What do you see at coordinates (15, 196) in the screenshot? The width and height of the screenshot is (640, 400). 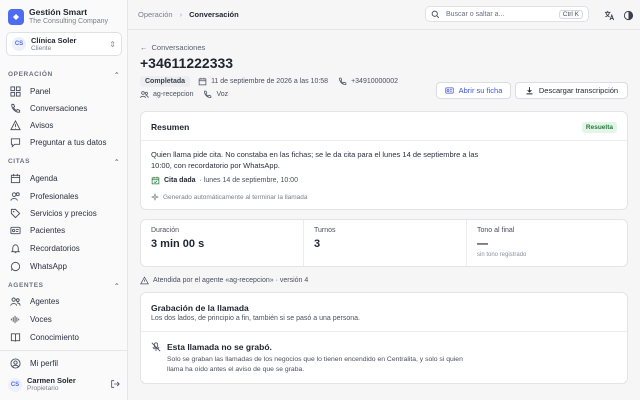 I see `users-icon` at bounding box center [15, 196].